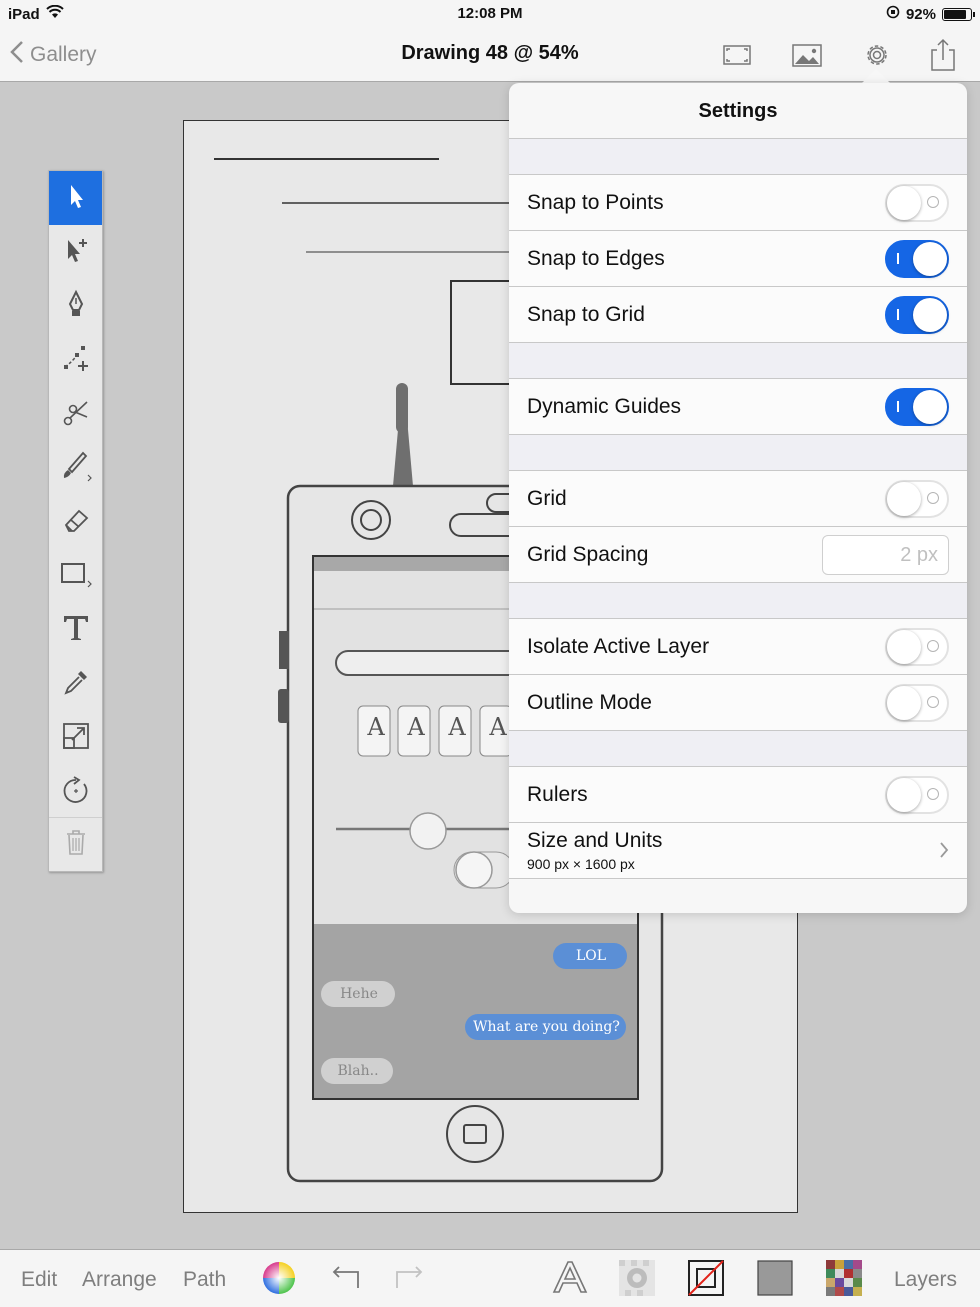  I want to click on rotate-tool, so click(75, 792).